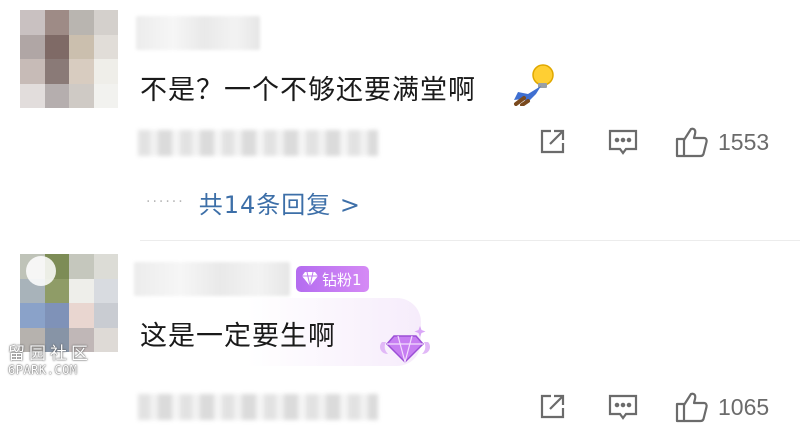 This screenshot has height=448, width=800. I want to click on watermark: 留园社区 6PARK.COM, so click(50, 360).